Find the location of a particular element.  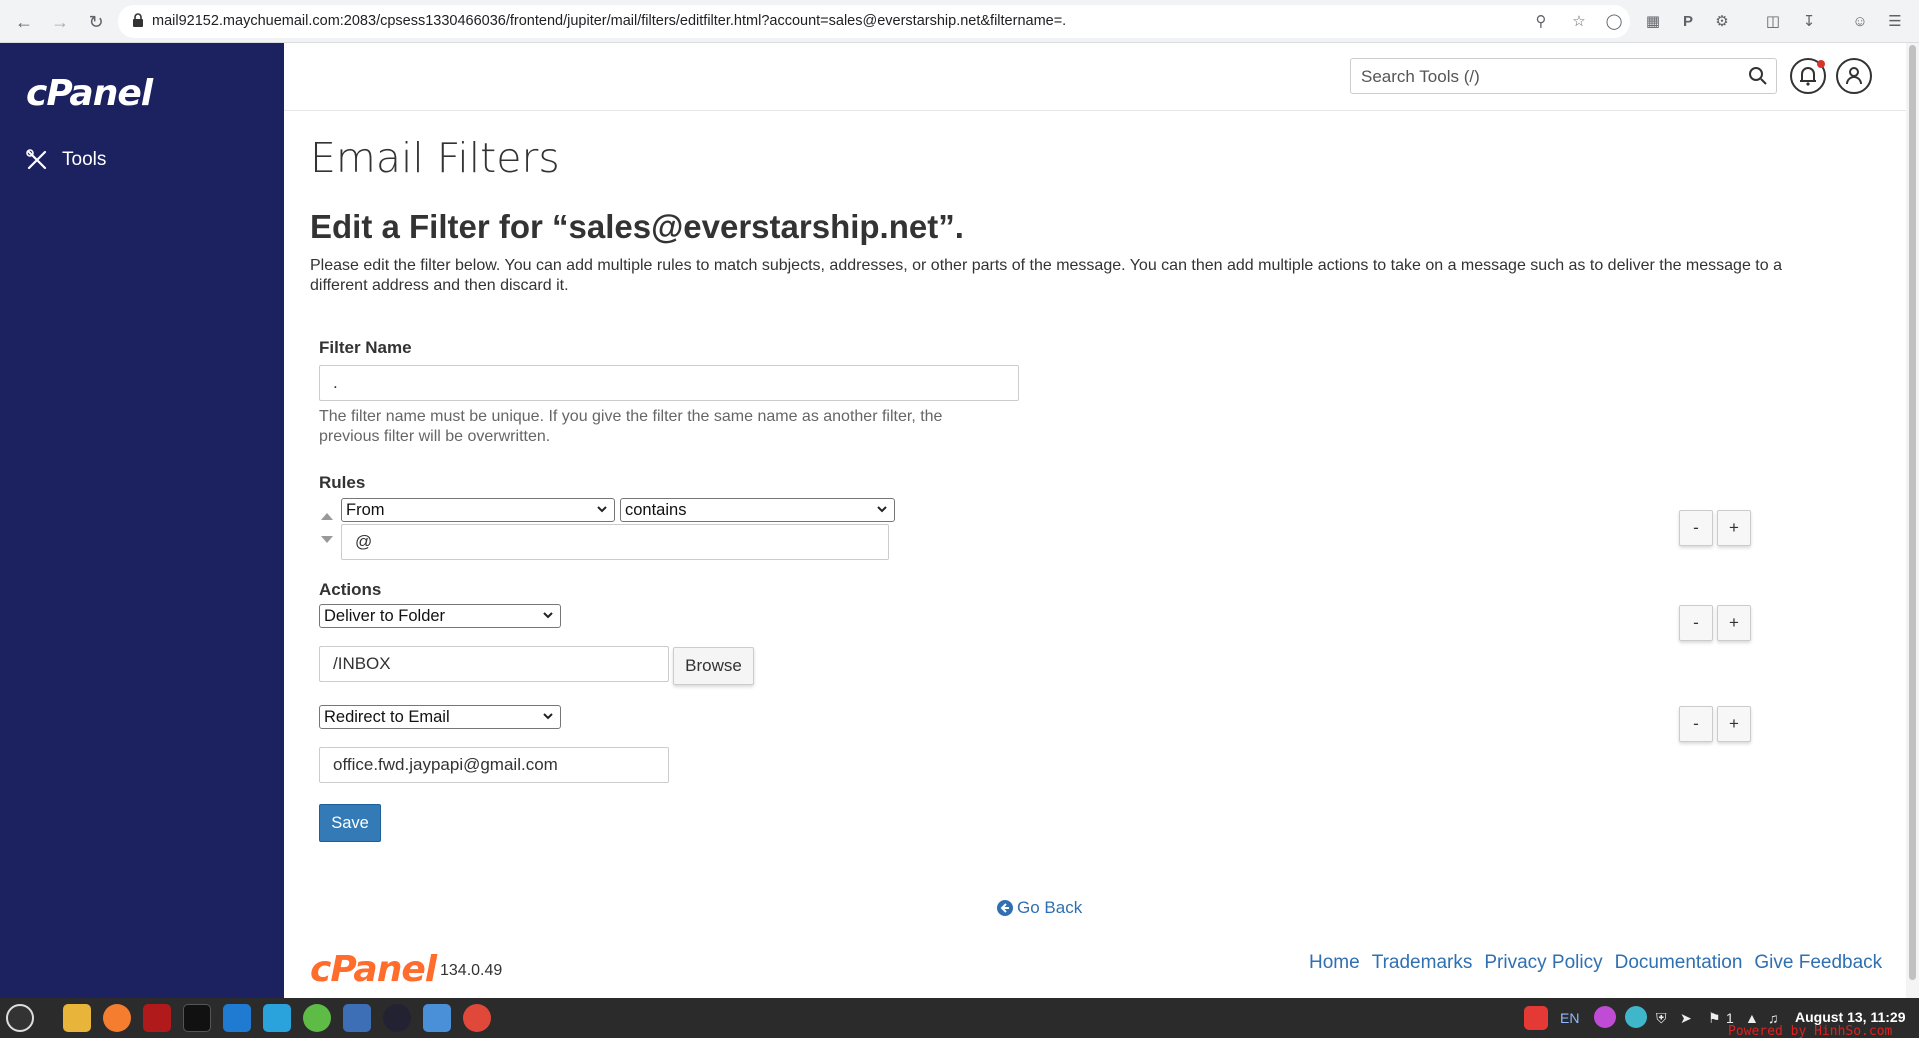

user-icon is located at coordinates (1854, 76).